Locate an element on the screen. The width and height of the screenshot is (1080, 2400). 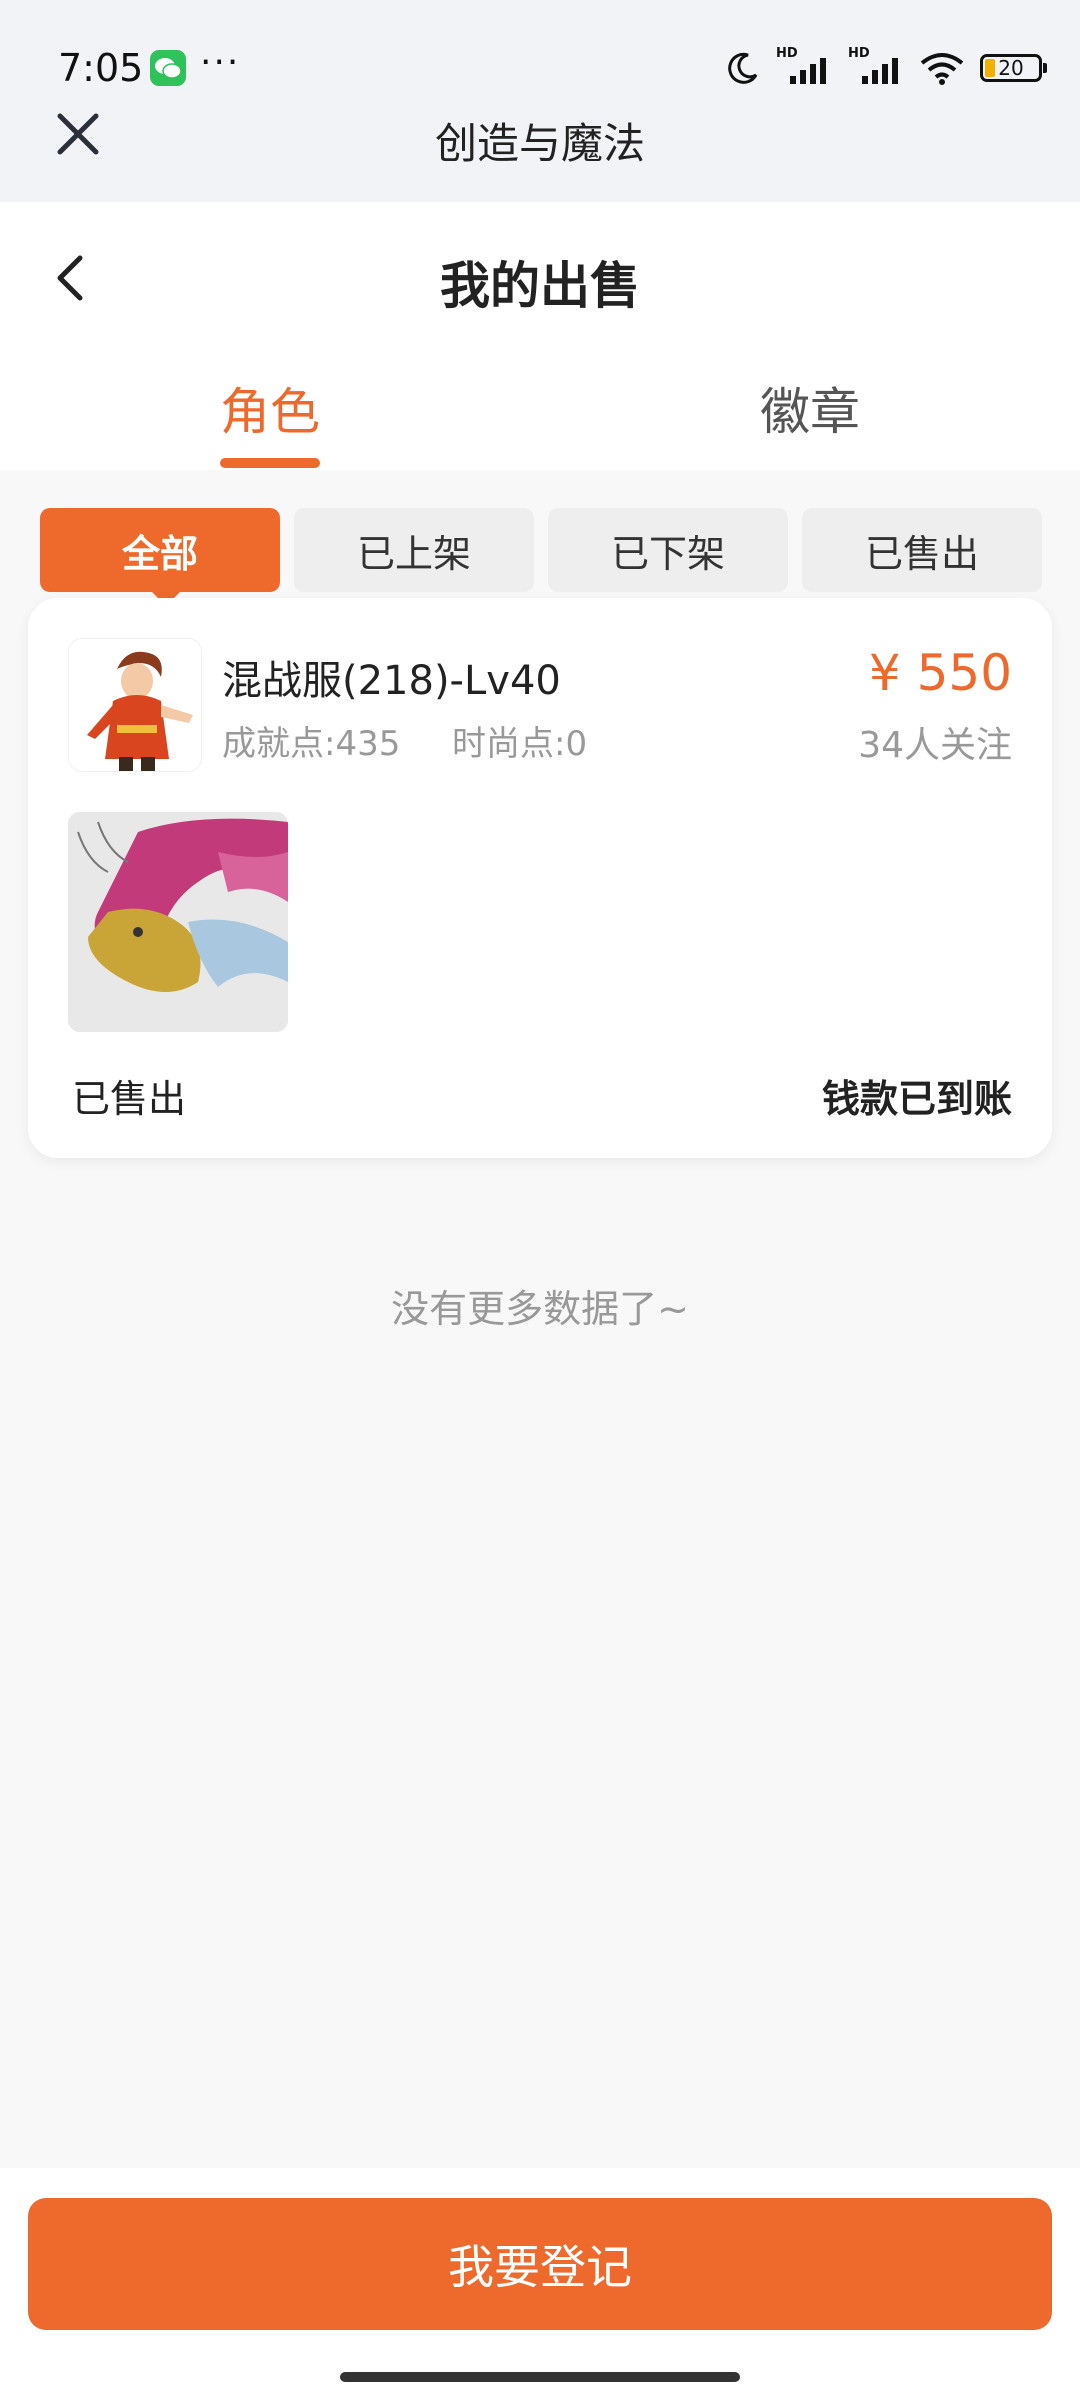
item-name: 混战服(218)-Lv40 is located at coordinates (391, 681).